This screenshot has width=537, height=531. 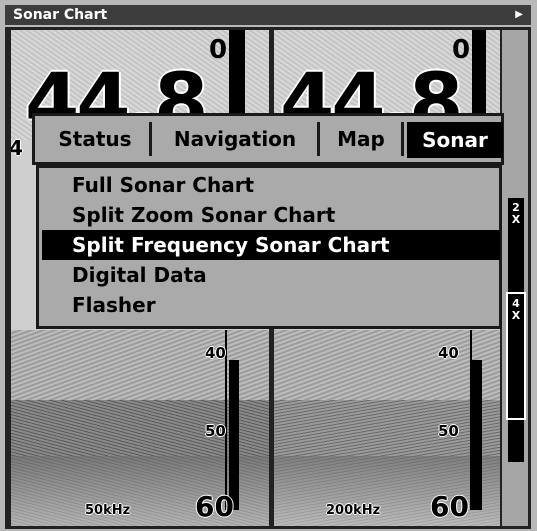 What do you see at coordinates (516, 213) in the screenshot?
I see `zoom-2x-label: 2X` at bounding box center [516, 213].